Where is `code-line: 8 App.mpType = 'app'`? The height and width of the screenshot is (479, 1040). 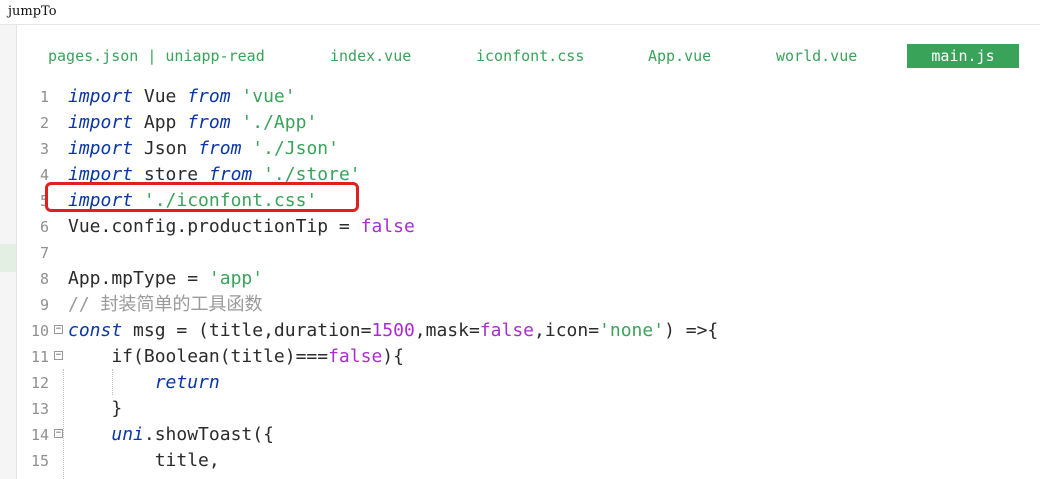 code-line: 8 App.mpType = 'app' is located at coordinates (528, 279).